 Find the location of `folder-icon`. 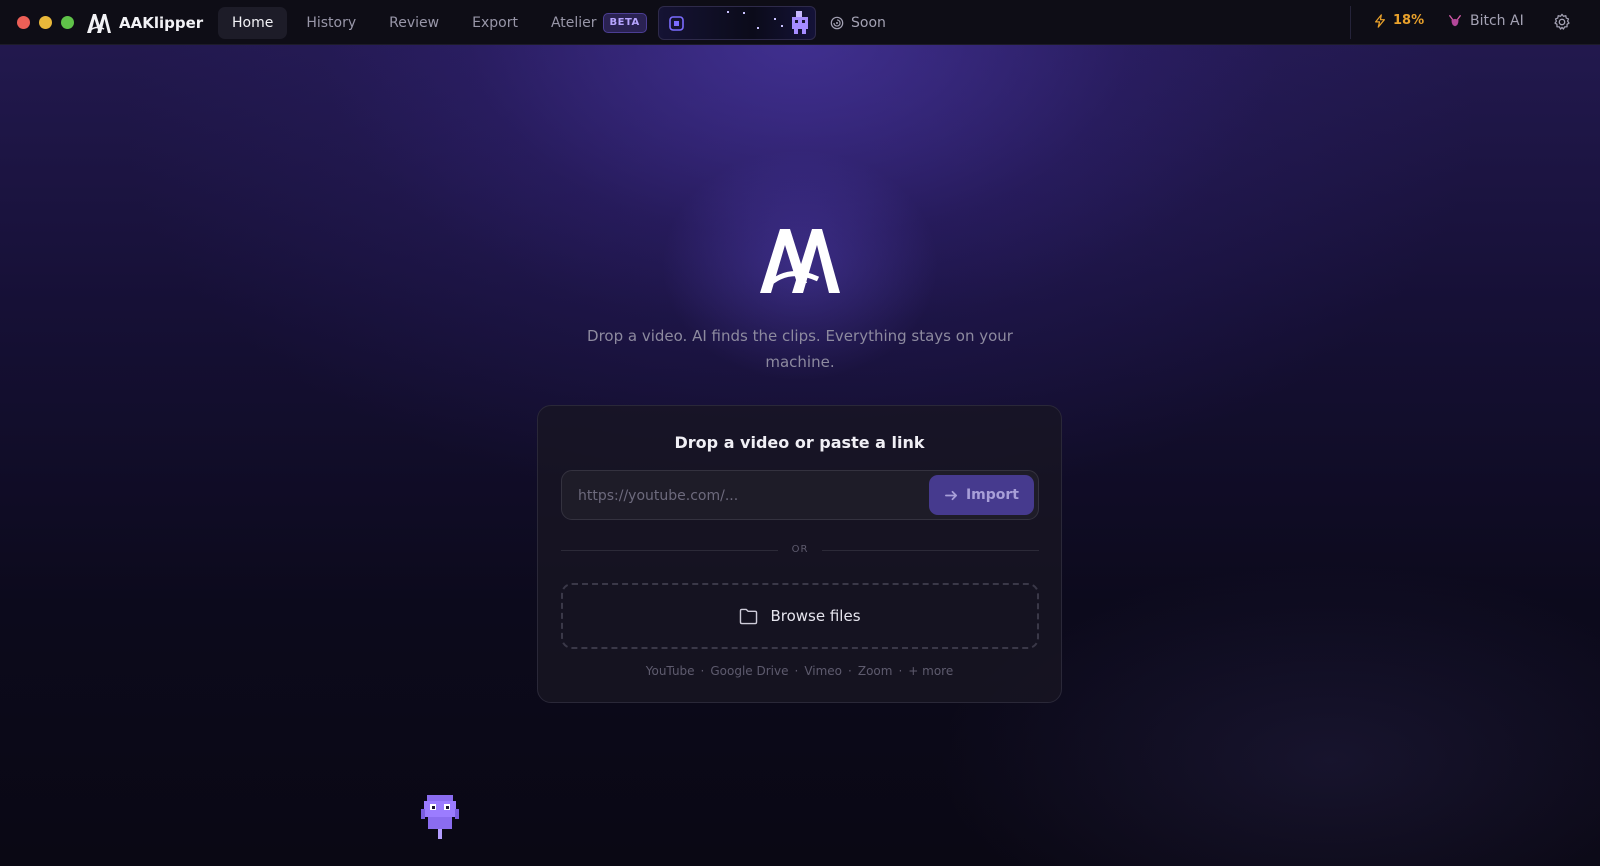

folder-icon is located at coordinates (749, 616).